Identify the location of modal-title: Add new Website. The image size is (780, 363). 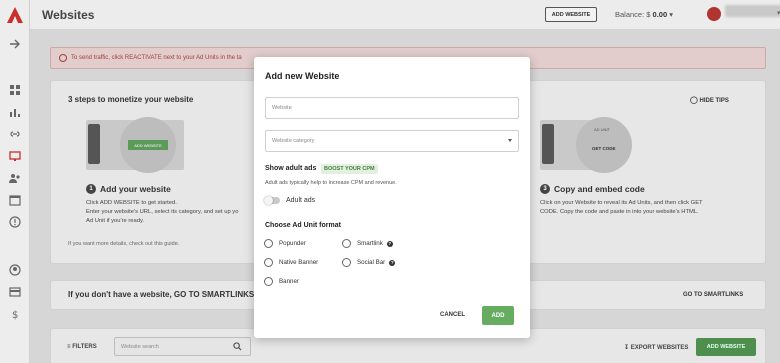
(302, 76).